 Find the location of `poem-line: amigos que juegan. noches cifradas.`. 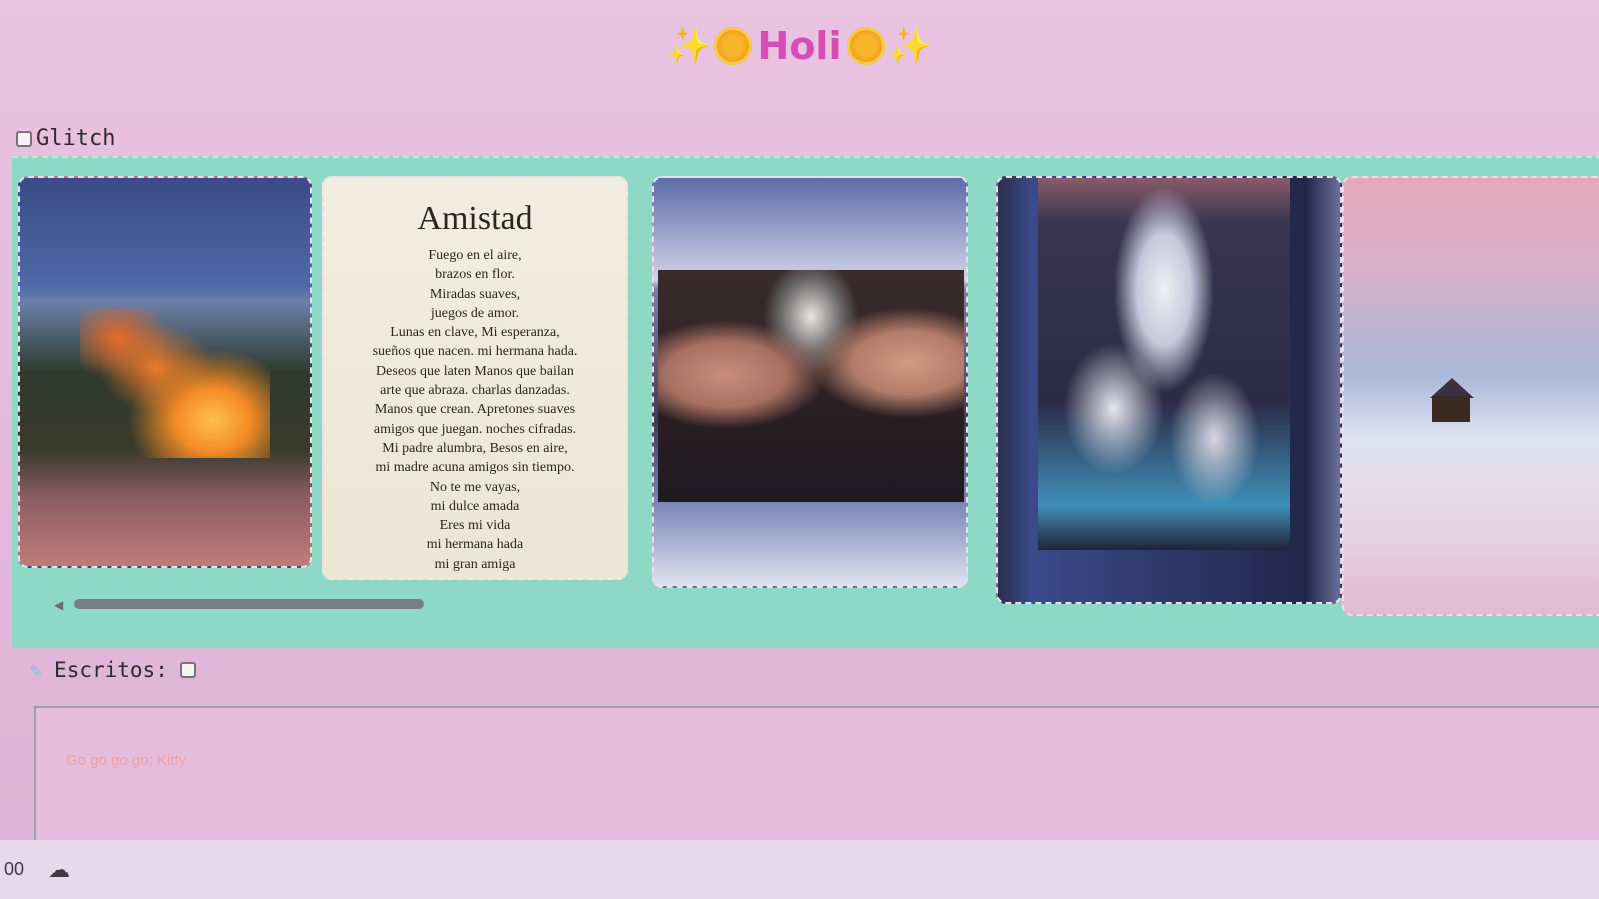

poem-line: amigos que juegan. noches cifradas. is located at coordinates (475, 429).